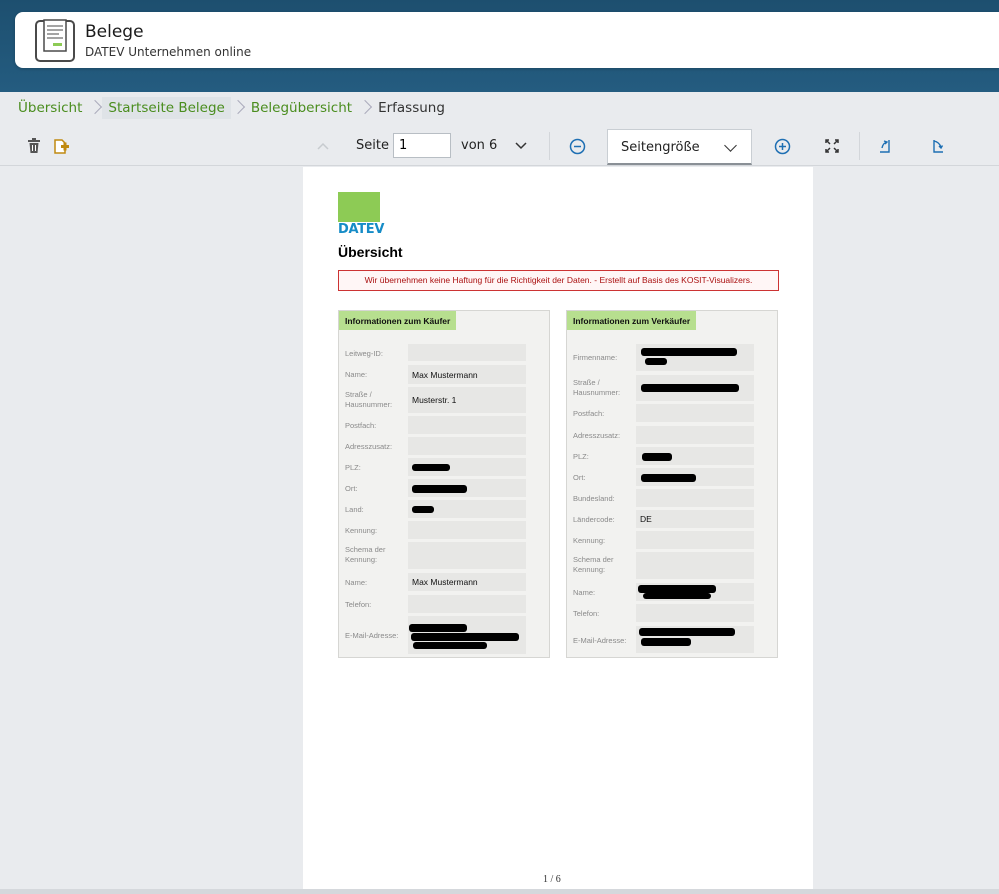 The height and width of the screenshot is (894, 999). What do you see at coordinates (61, 146) in the screenshot?
I see `add-document-icon` at bounding box center [61, 146].